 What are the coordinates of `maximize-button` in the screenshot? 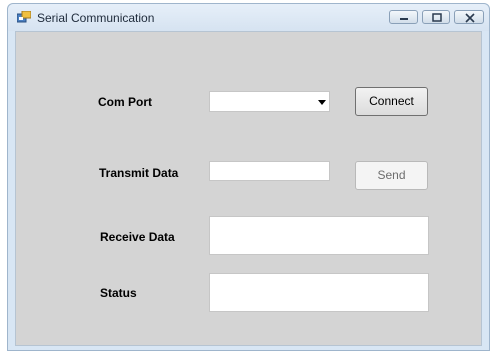 It's located at (436, 17).